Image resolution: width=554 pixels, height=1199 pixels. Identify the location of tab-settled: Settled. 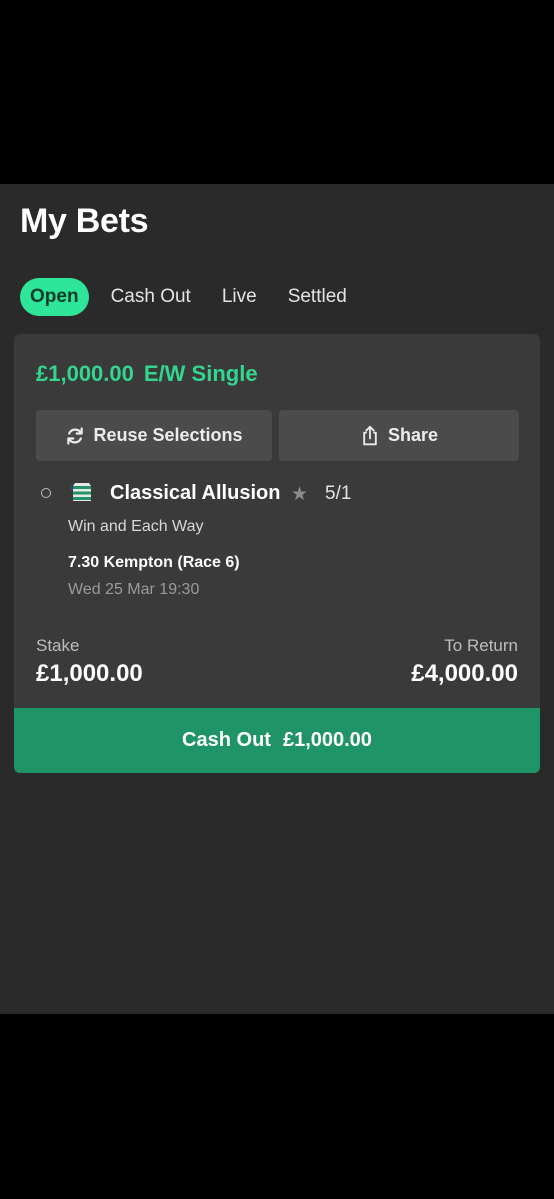
(317, 297).